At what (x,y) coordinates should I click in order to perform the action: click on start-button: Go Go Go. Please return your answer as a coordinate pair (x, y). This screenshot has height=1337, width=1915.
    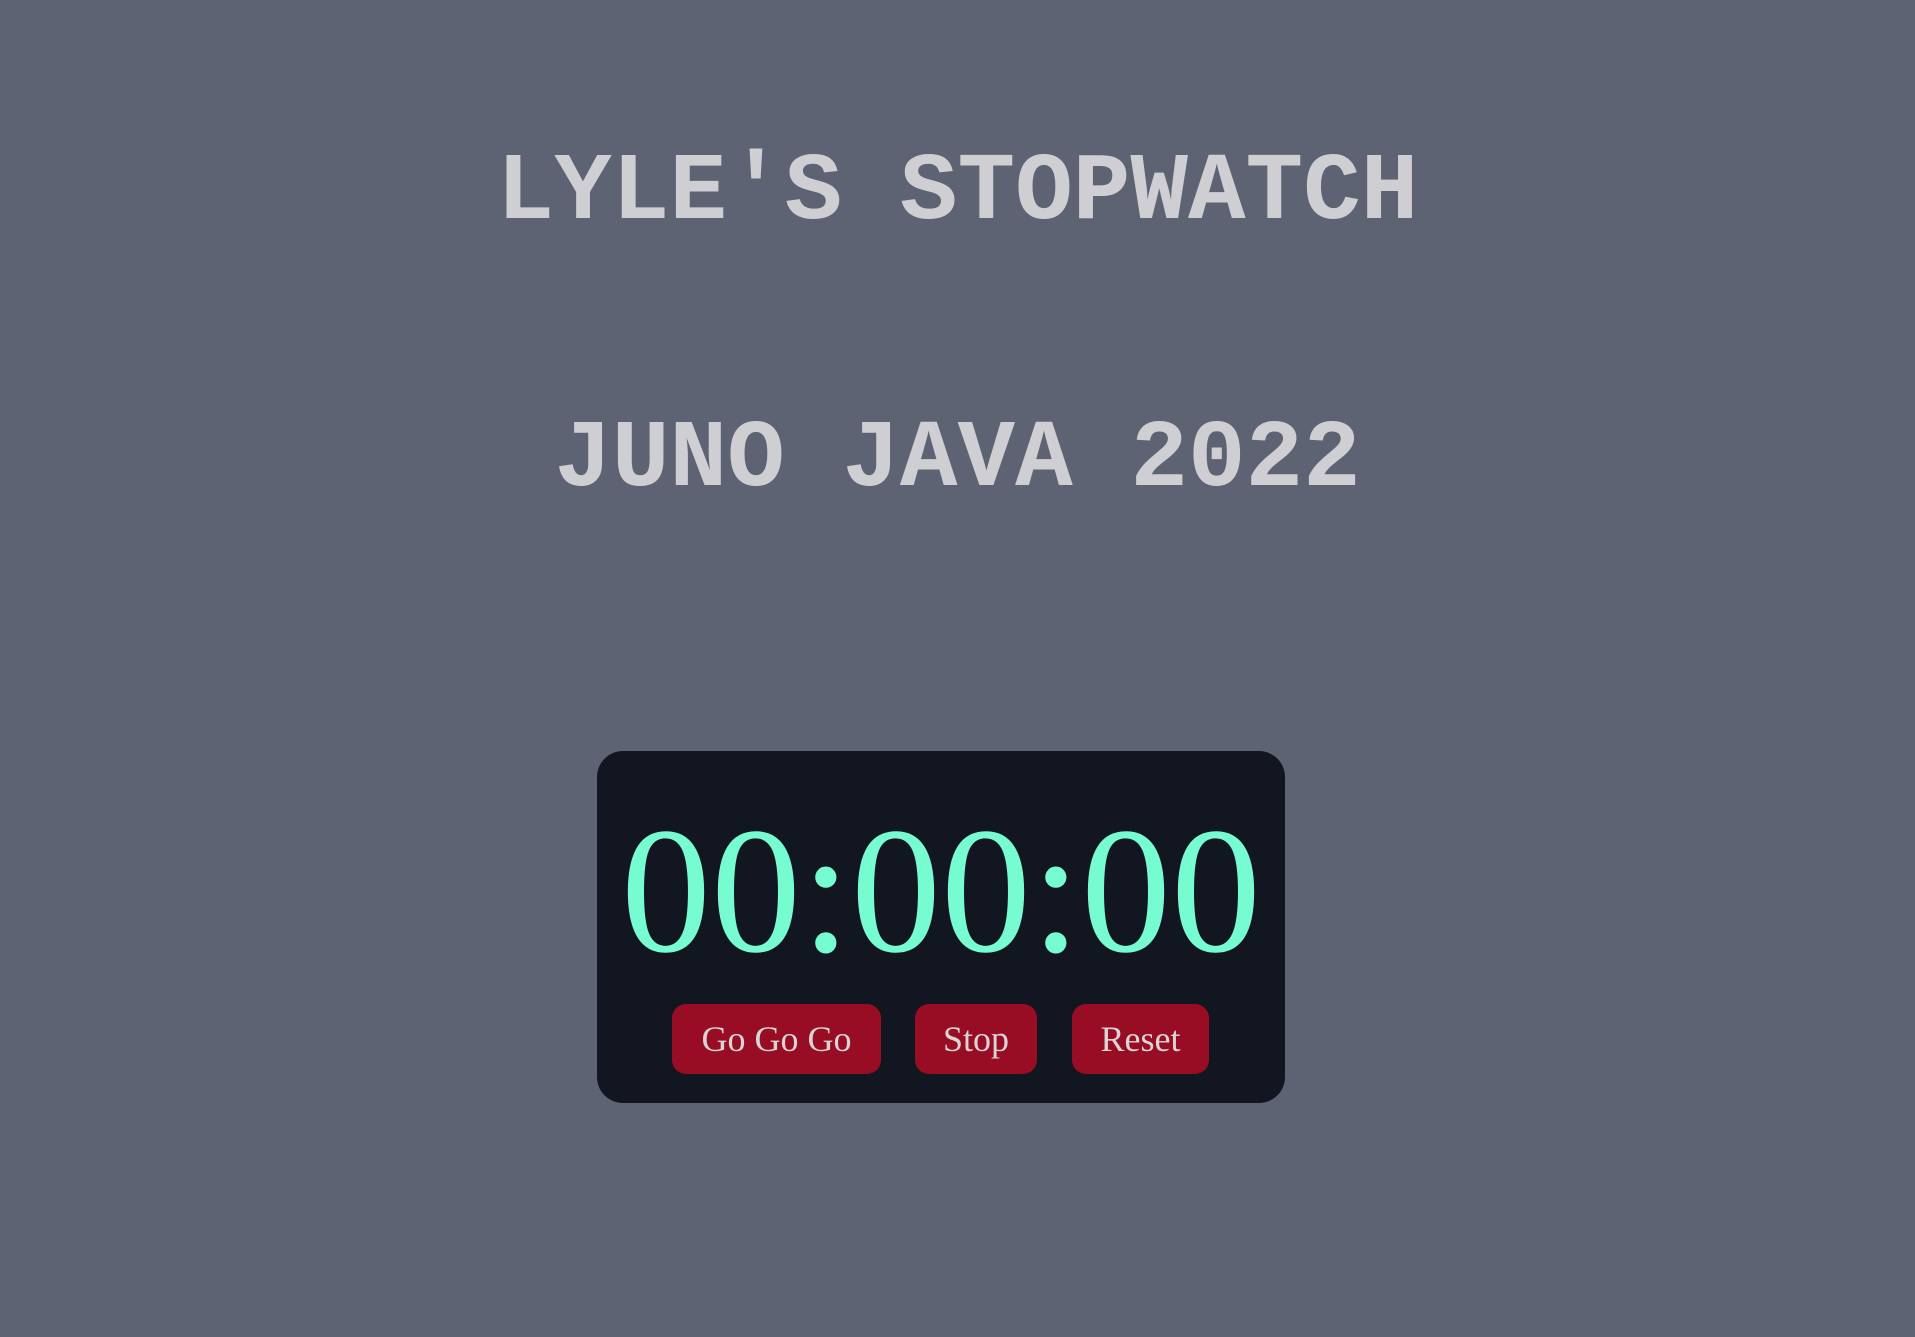
    Looking at the image, I should click on (776, 1039).